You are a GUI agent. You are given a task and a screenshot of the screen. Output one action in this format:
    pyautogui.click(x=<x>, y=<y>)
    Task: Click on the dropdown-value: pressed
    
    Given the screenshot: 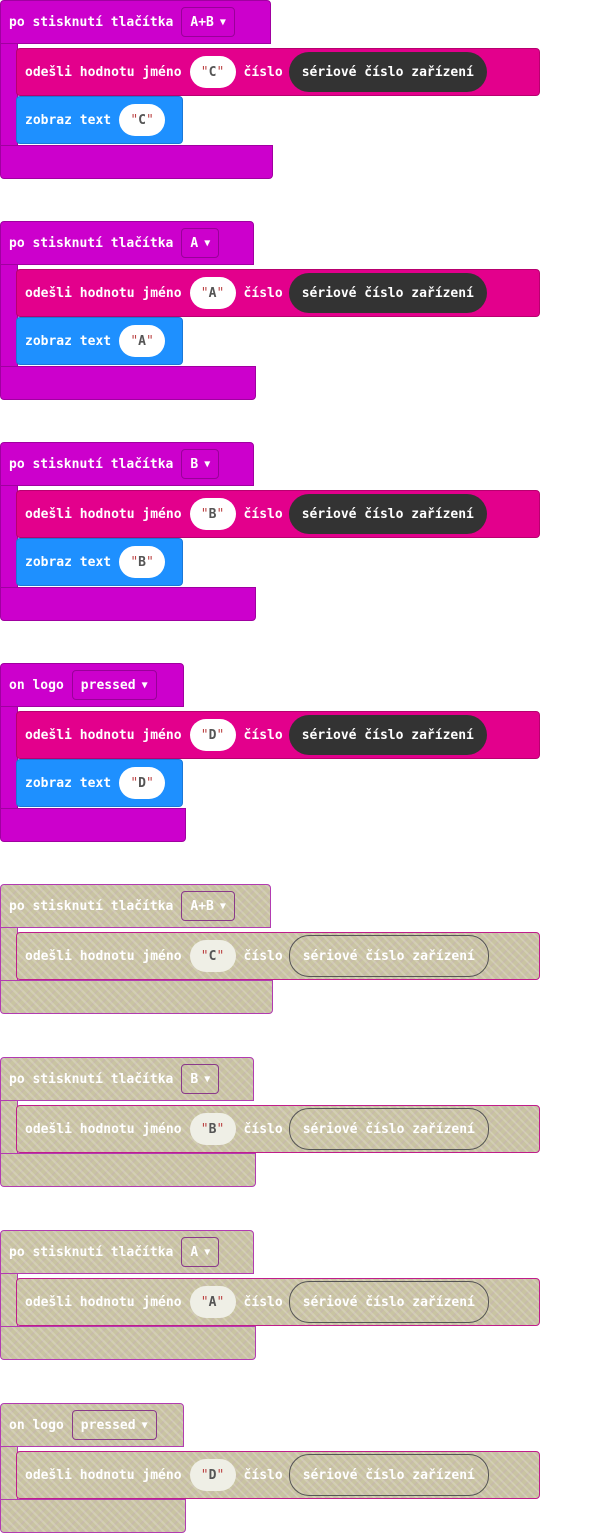 What is the action you would take?
    pyautogui.click(x=108, y=685)
    